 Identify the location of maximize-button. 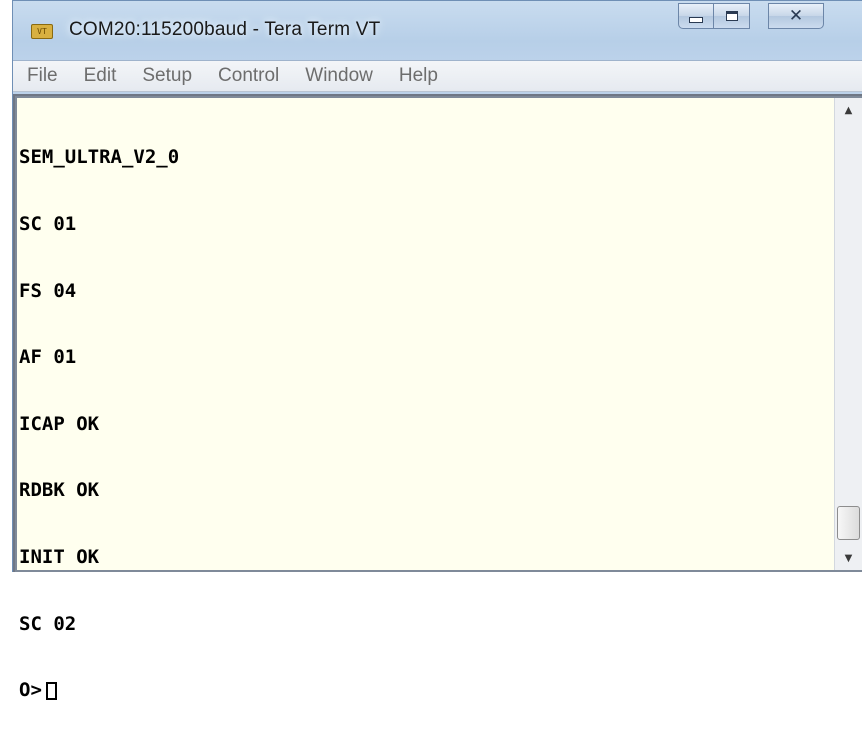
(732, 16).